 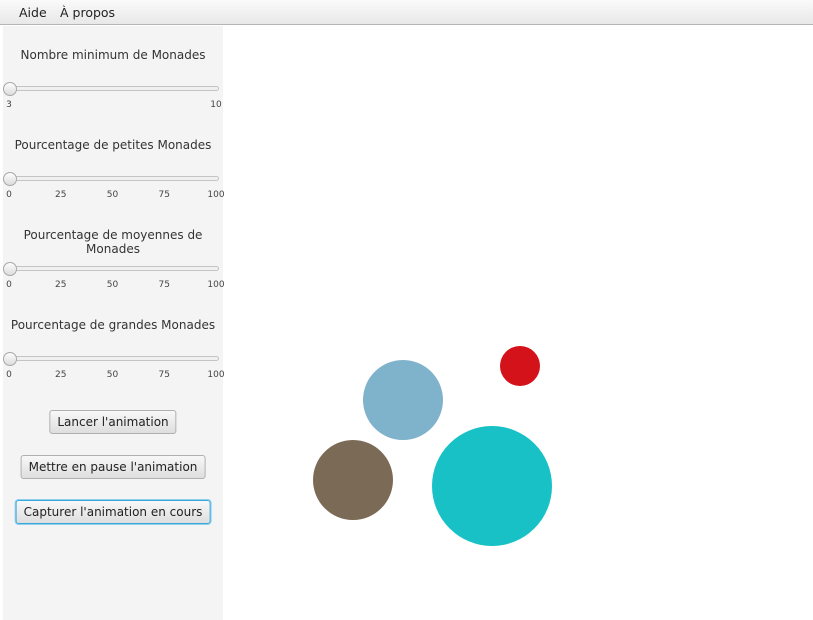 What do you see at coordinates (113, 467) in the screenshot?
I see `pause-animation-button: Mettre en pause l'animation` at bounding box center [113, 467].